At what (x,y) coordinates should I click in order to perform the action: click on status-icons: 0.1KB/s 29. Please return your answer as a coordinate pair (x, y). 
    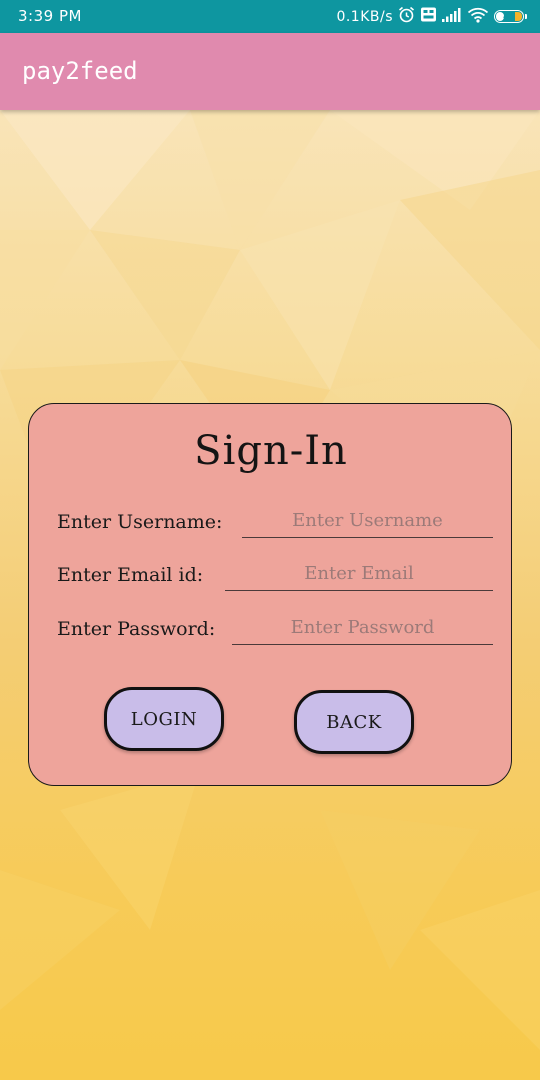
    Looking at the image, I should click on (431, 16).